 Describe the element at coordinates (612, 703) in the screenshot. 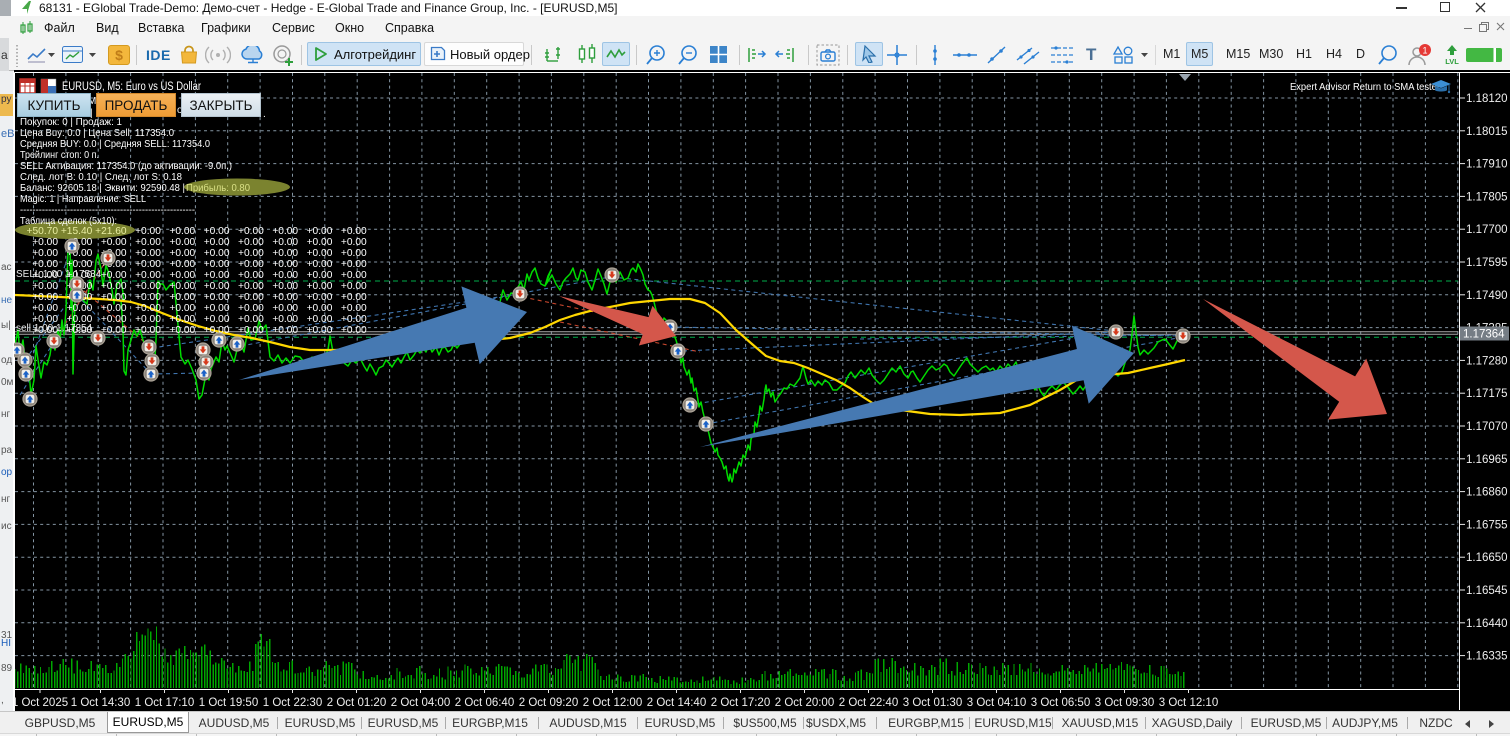

I see `svg-text: 2 Oct 12:00` at that location.